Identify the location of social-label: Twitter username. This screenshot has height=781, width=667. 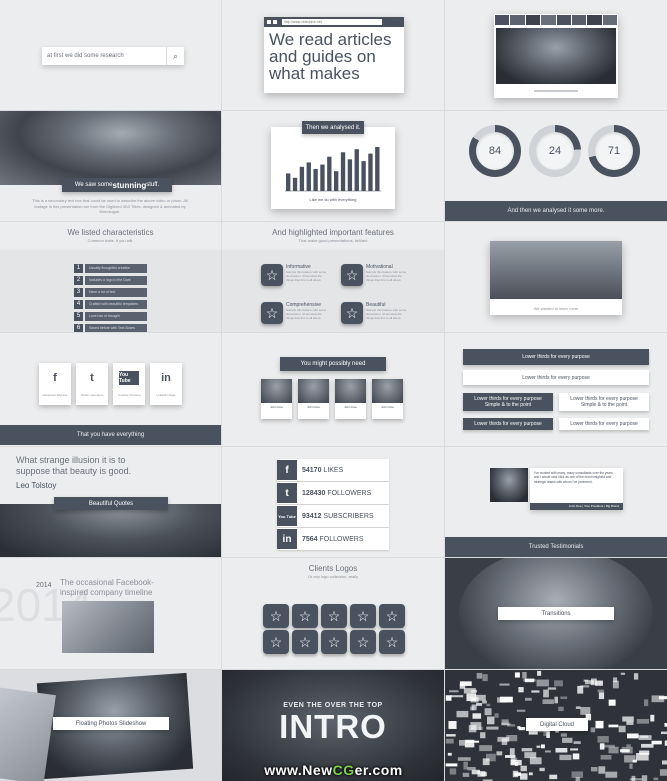
(92, 395).